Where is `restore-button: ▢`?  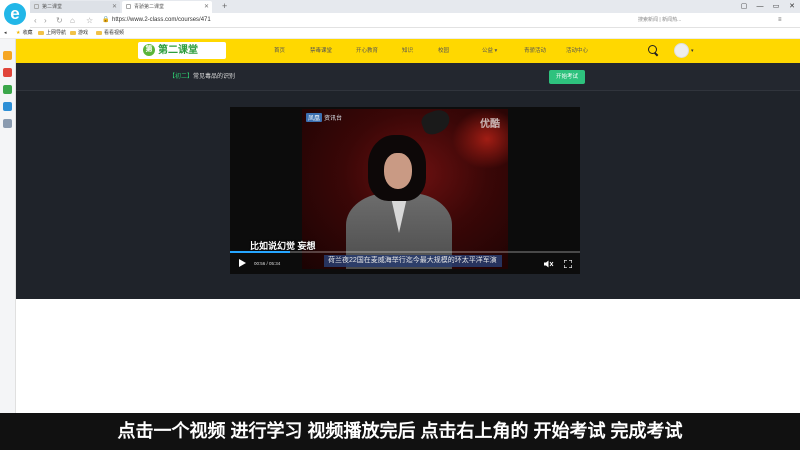 restore-button: ▢ is located at coordinates (744, 6).